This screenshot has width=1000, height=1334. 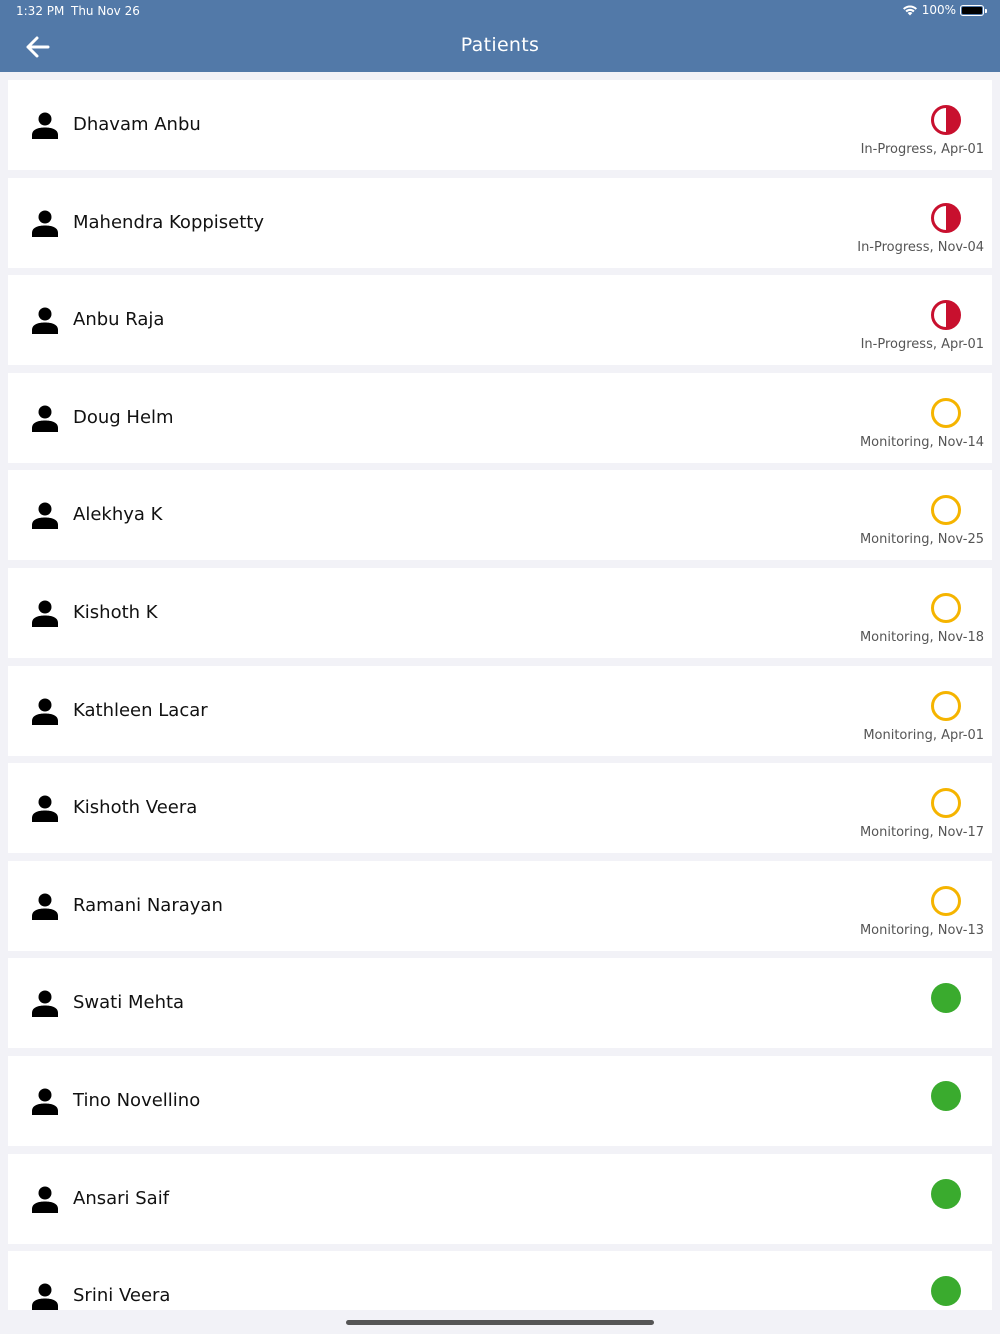 I want to click on wifi-icon, so click(x=909, y=10).